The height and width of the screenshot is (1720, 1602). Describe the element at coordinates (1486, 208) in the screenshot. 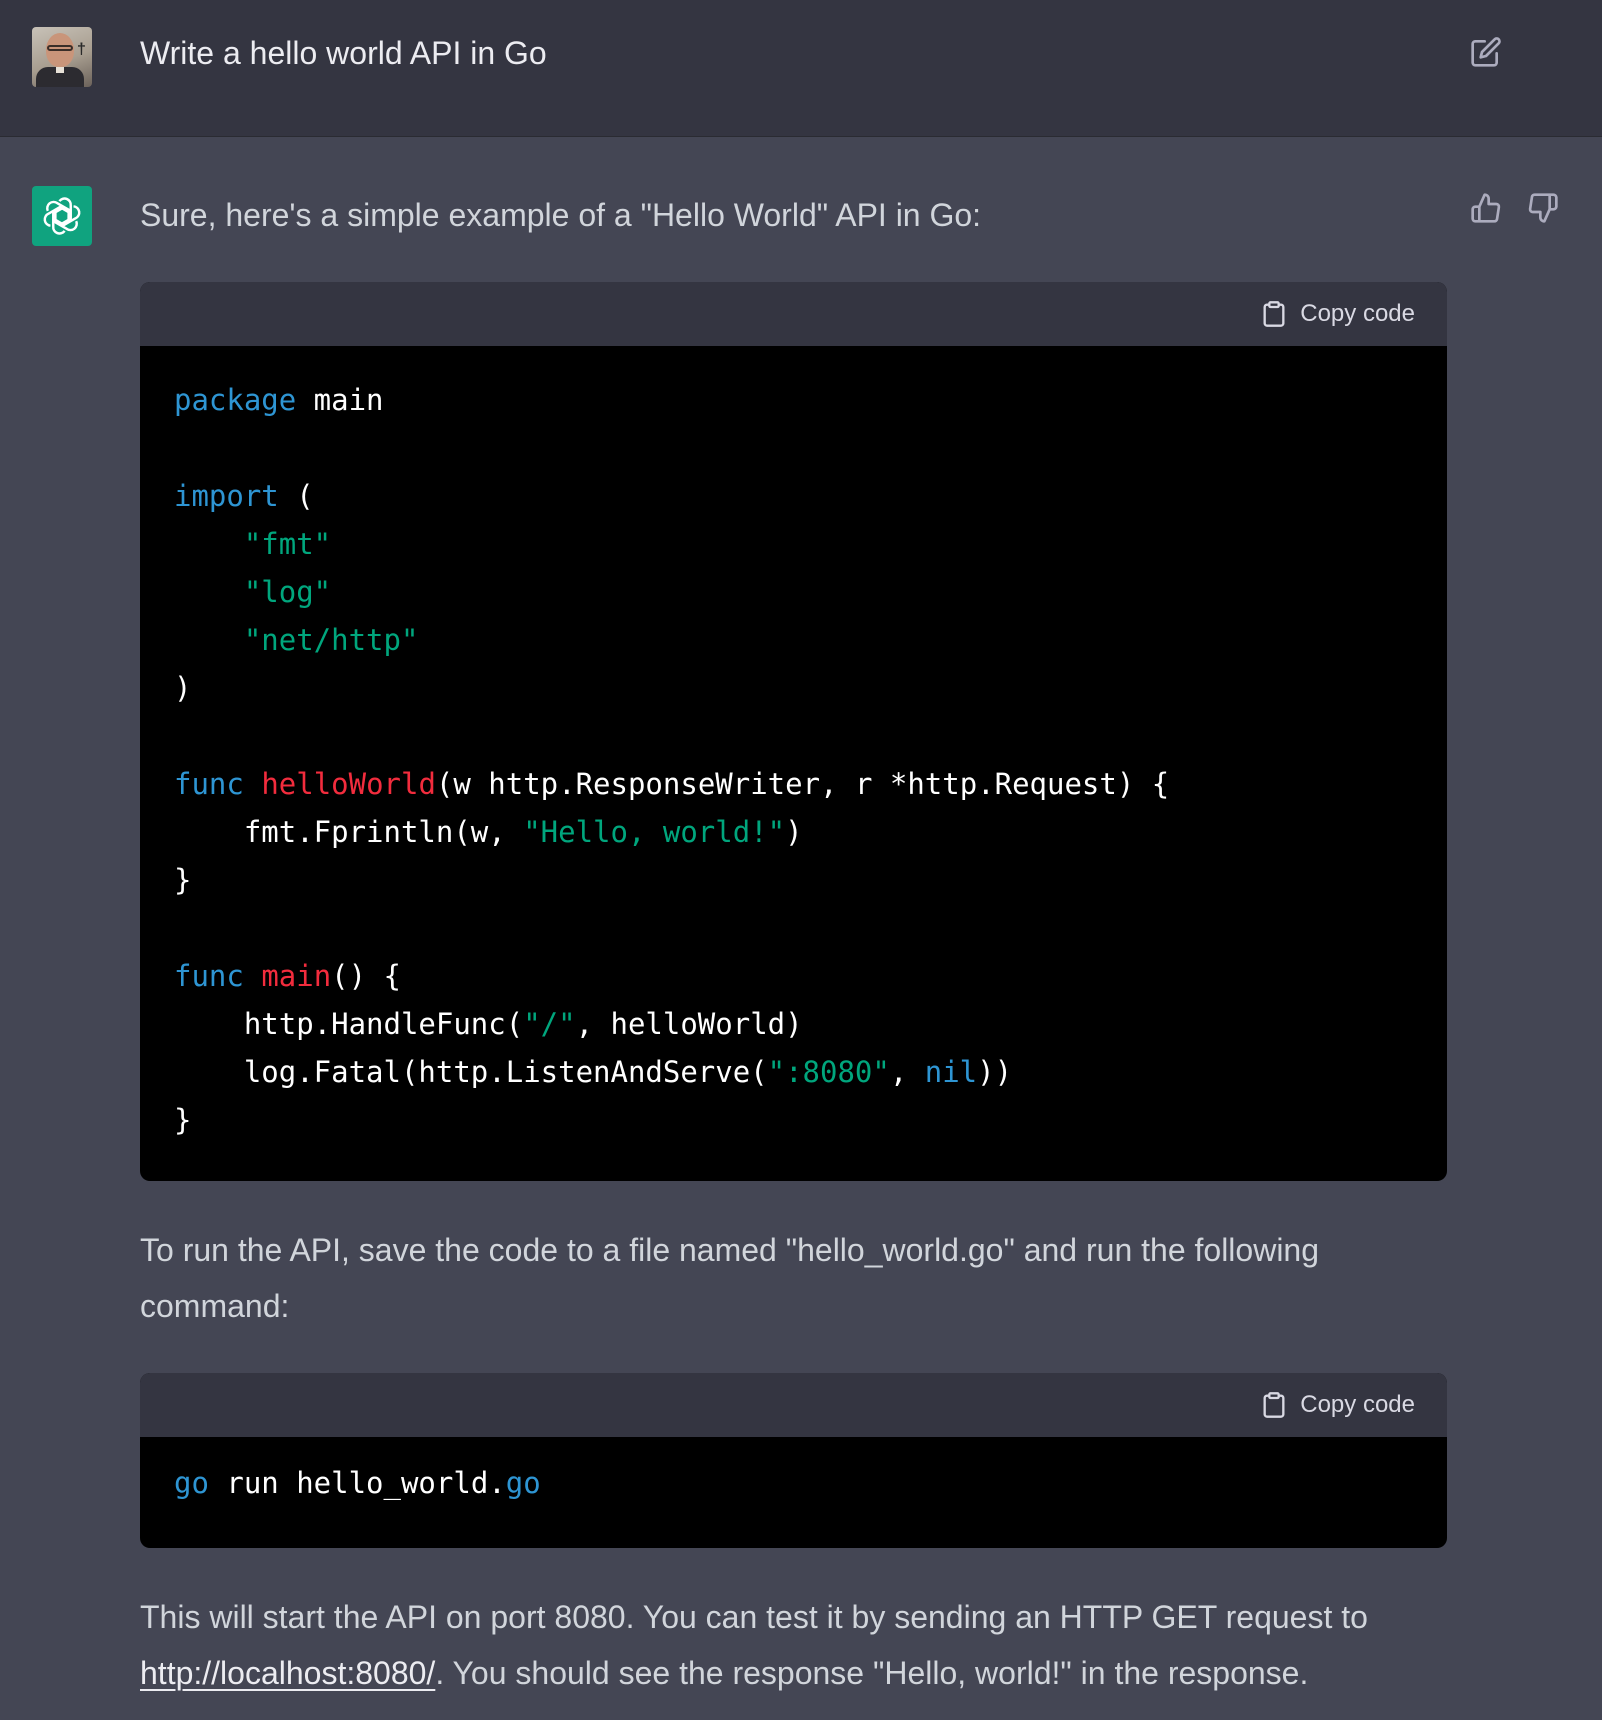

I see `thumbs-up-icon` at that location.